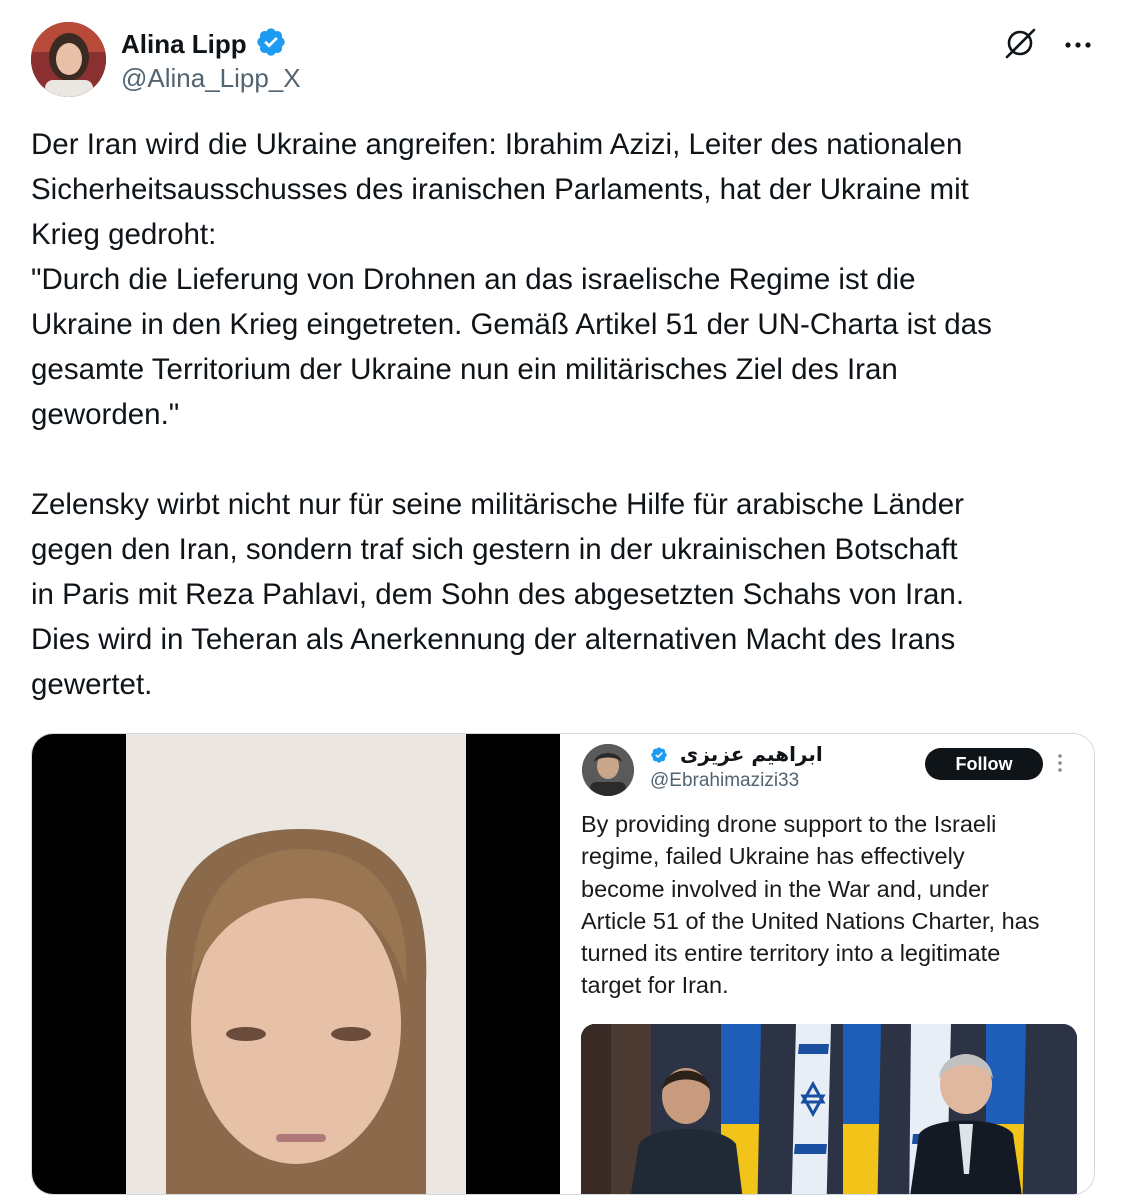 The height and width of the screenshot is (1195, 1129). I want to click on grok-icon, so click(1020, 45).